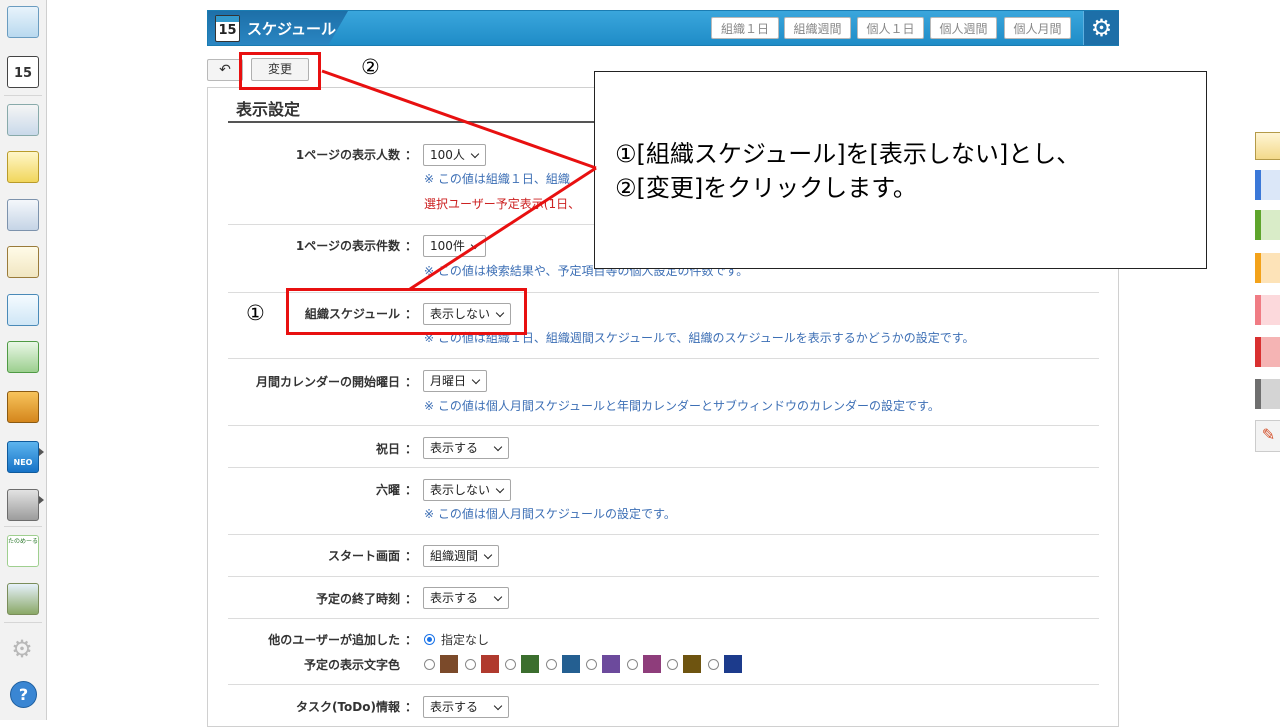 This screenshot has height=727, width=1280. Describe the element at coordinates (1267, 268) in the screenshot. I see `side-tab-orange` at that location.